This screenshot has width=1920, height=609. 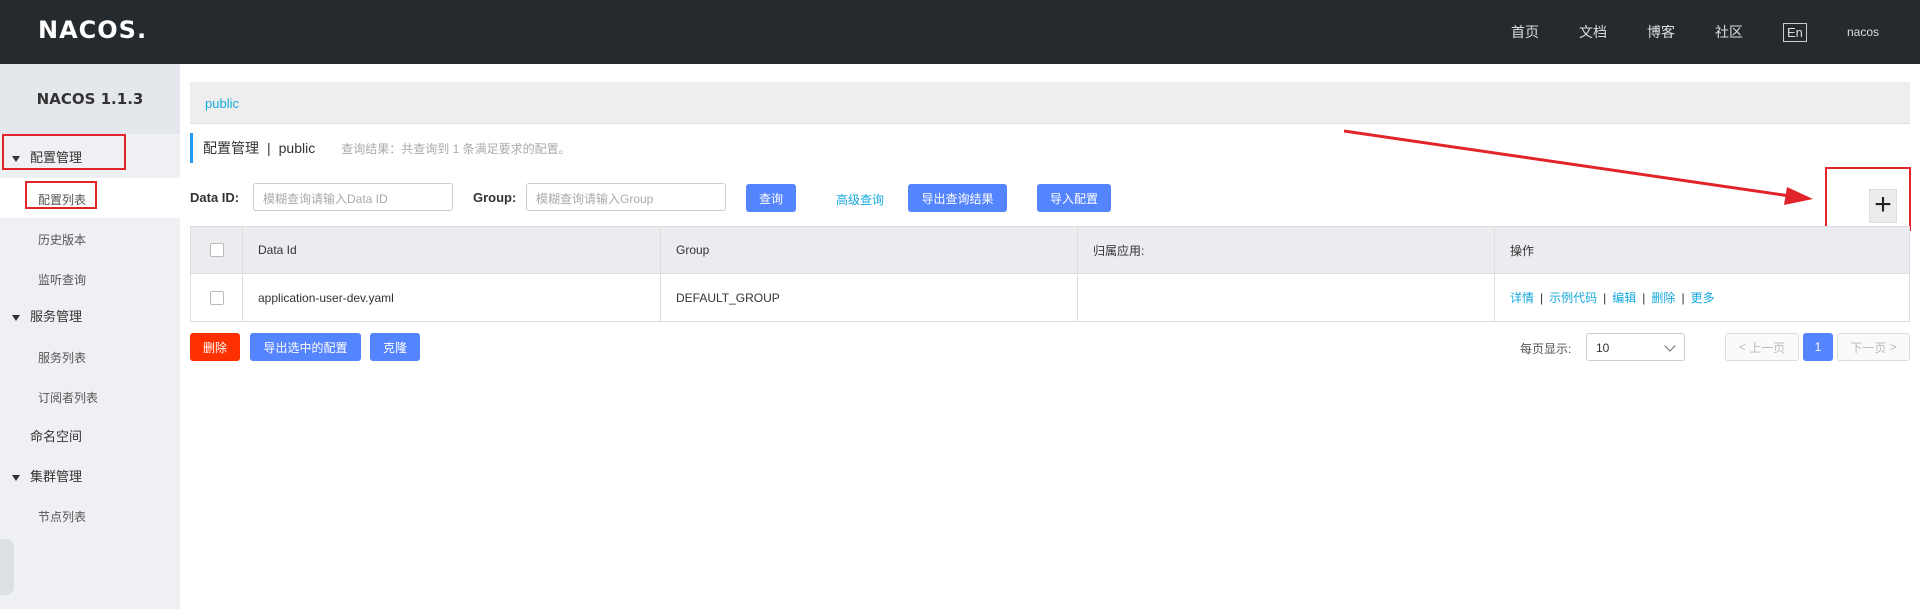 I want to click on op-delete-link: 删除, so click(x=1663, y=297).